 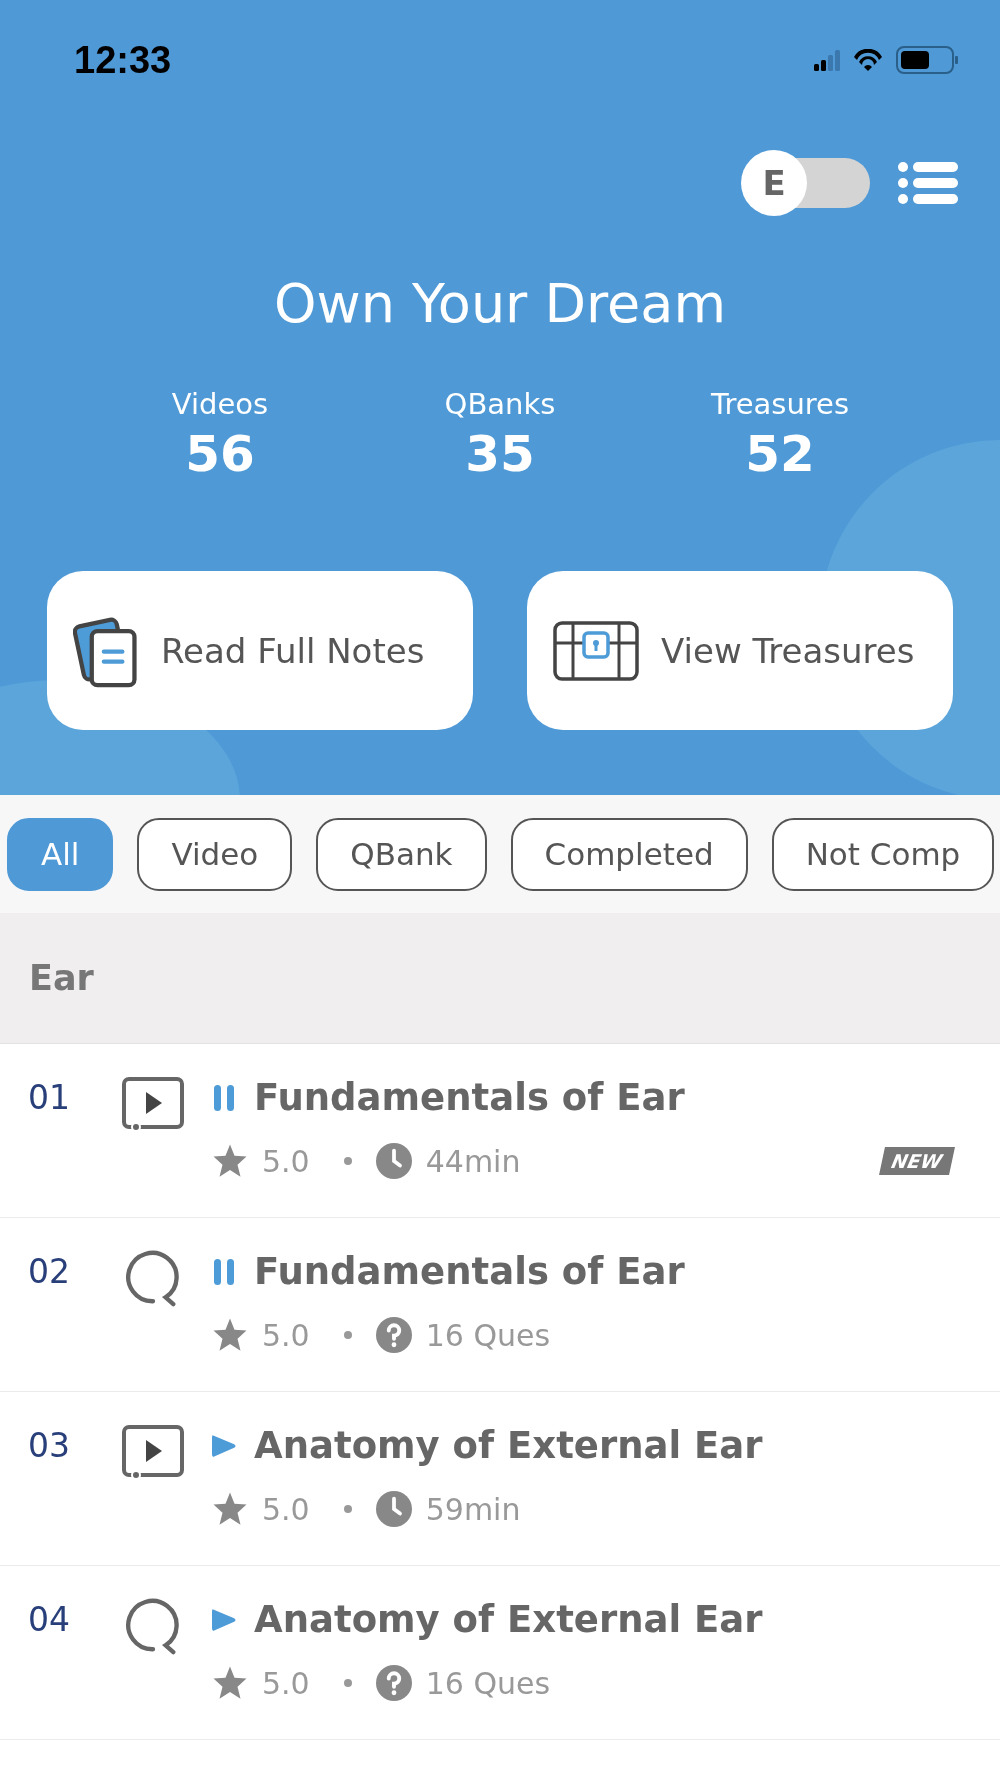 What do you see at coordinates (260, 650) in the screenshot?
I see `action-button: Read Full Notes` at bounding box center [260, 650].